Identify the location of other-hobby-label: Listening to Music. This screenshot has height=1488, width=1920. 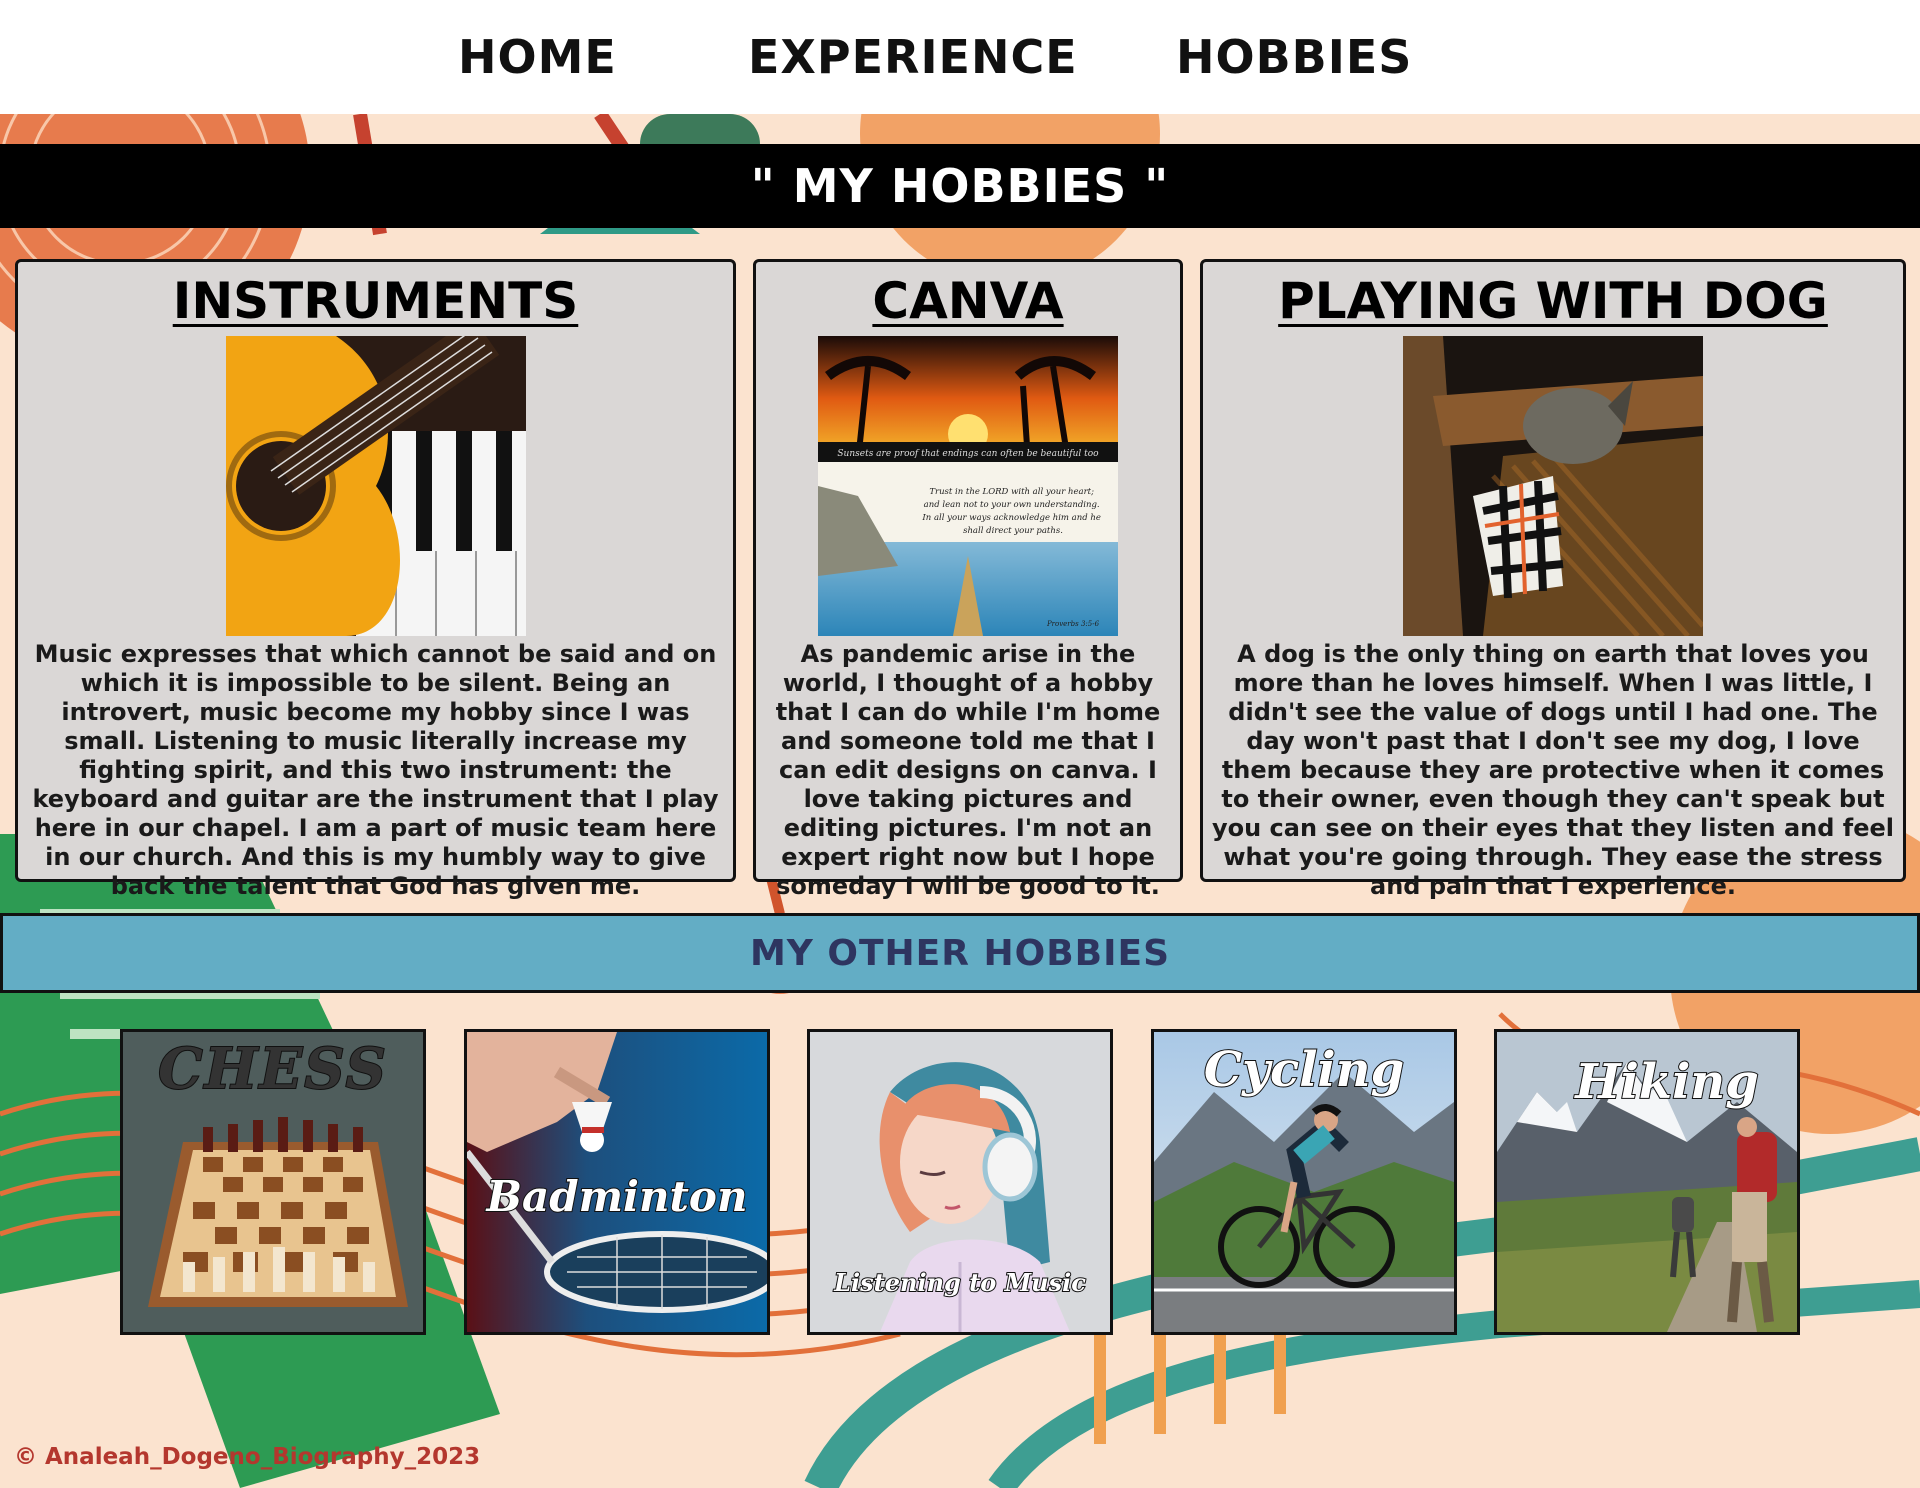
(960, 1282).